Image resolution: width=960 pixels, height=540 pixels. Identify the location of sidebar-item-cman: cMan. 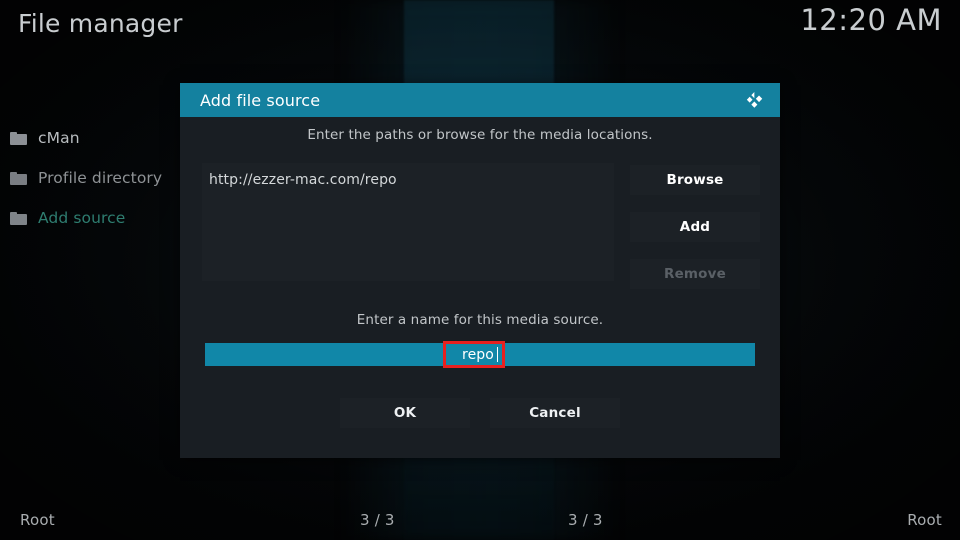
(100, 138).